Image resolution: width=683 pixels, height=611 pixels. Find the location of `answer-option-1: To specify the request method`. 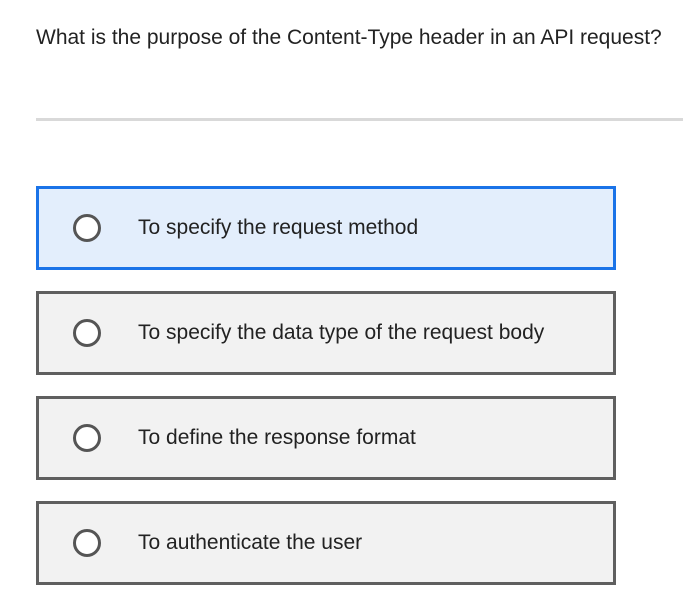

answer-option-1: To specify the request method is located at coordinates (326, 228).